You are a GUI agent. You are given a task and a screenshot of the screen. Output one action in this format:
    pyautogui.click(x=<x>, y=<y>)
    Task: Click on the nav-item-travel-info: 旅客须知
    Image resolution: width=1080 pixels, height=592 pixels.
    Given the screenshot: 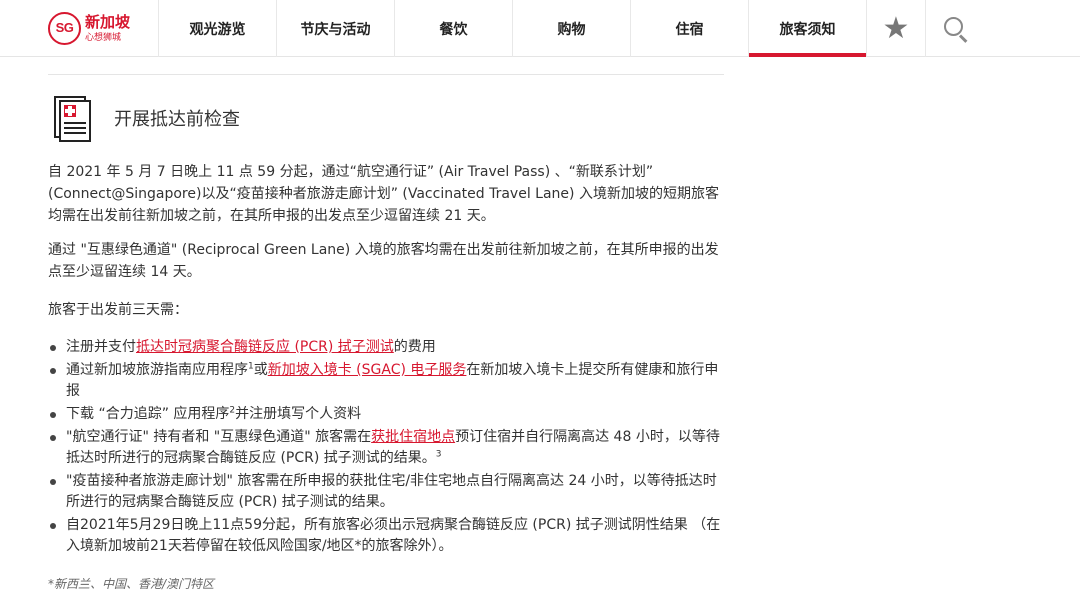 What is the action you would take?
    pyautogui.click(x=807, y=28)
    